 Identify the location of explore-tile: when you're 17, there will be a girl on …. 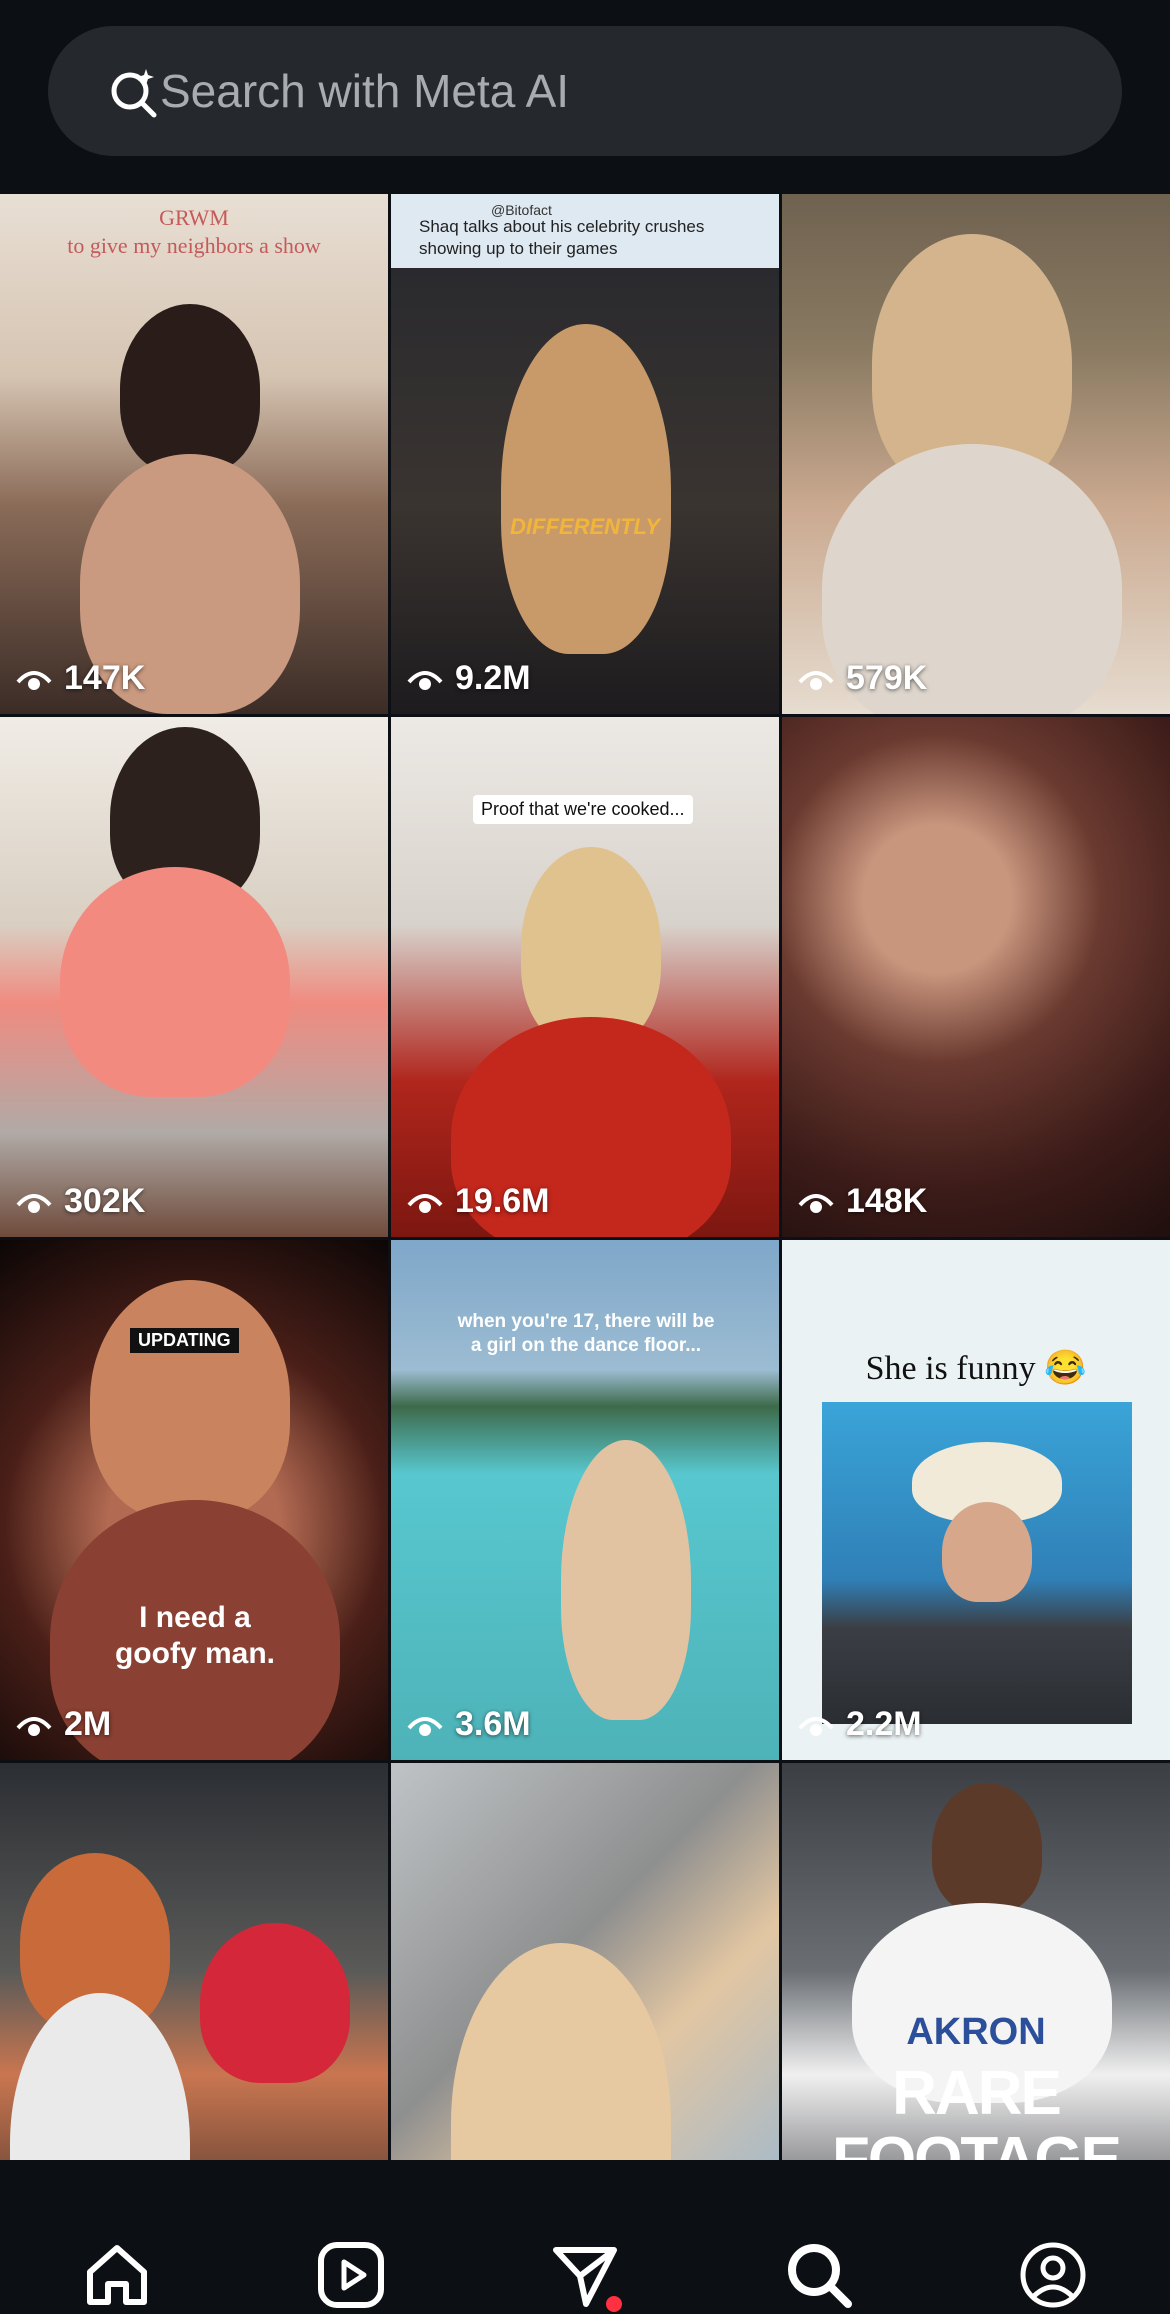
(585, 1500).